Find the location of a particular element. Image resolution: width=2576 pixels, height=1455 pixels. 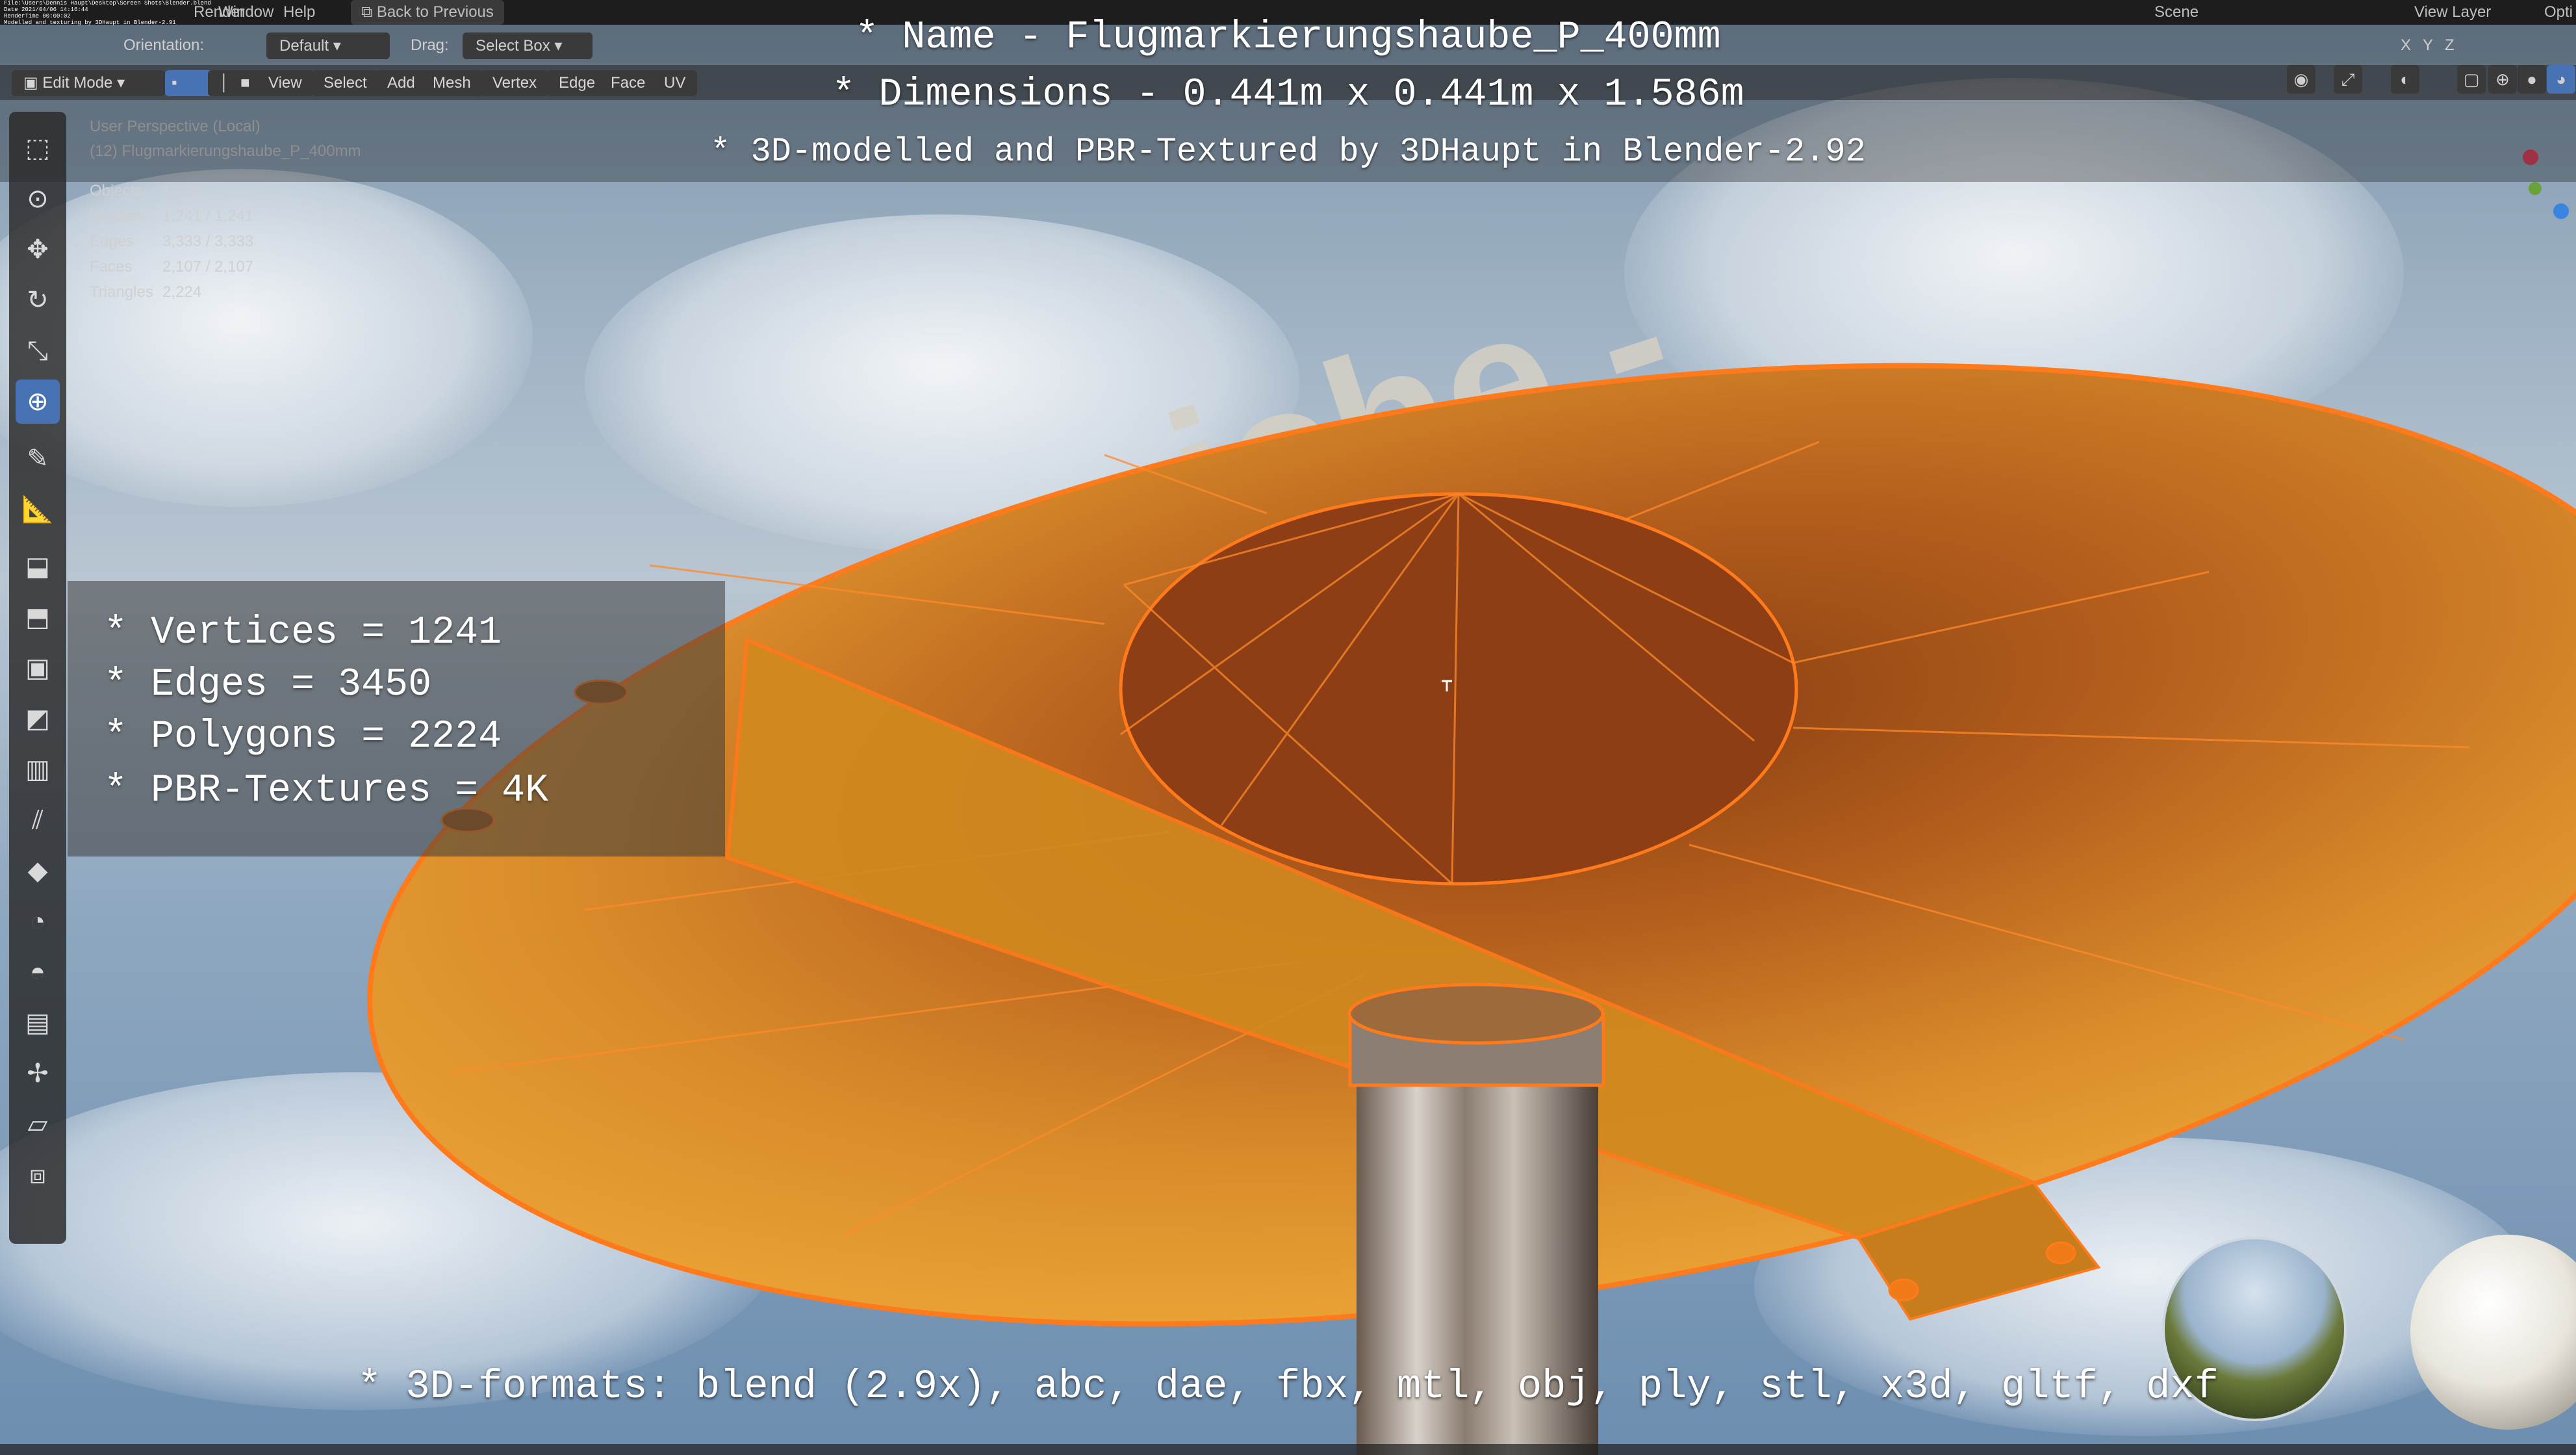

tool-shelf: ⬚ ⊙ ✥ ↻ ⤡ ⊕ ✎ 📐 ⬓ ⬒ ▣ ◩ ▥ ⫽ ◆ ◔ ◓ ▤ ✢ ▱ ⧈ is located at coordinates (37, 678).